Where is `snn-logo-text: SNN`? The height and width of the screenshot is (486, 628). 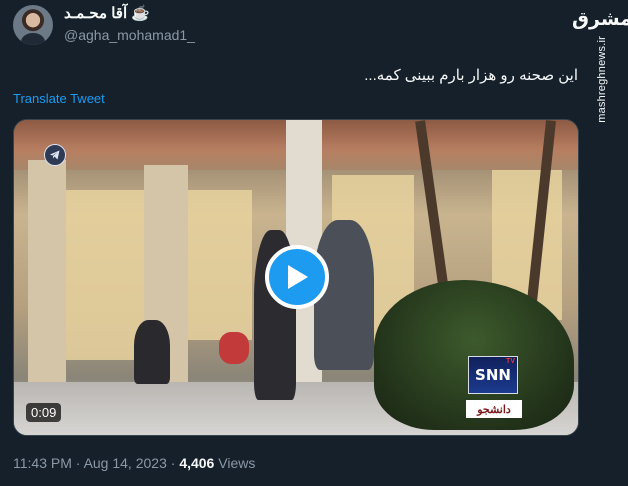 snn-logo-text: SNN is located at coordinates (493, 375).